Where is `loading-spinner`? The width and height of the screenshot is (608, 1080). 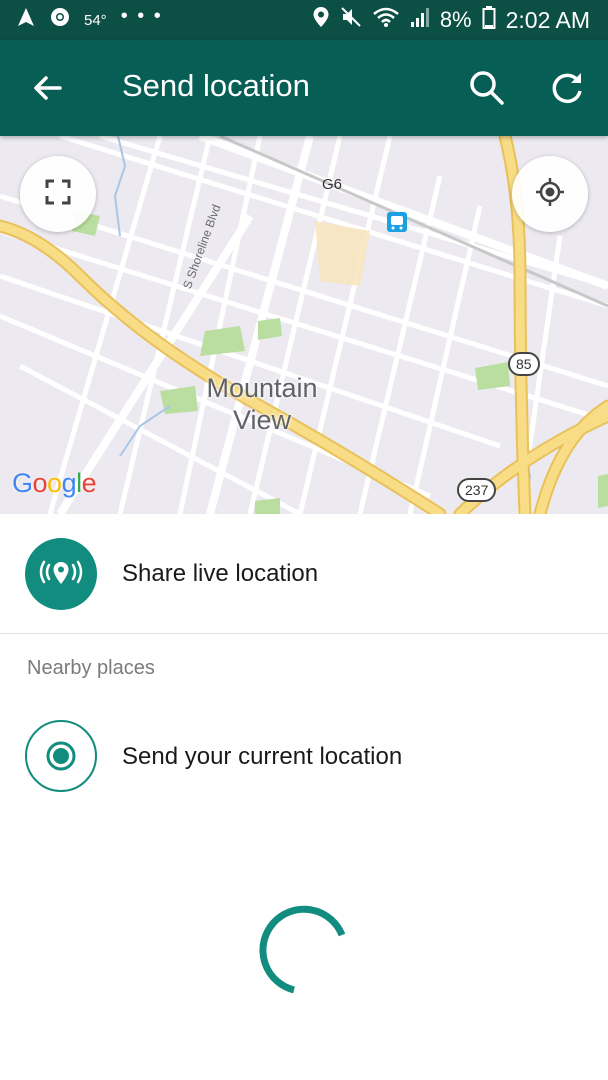 loading-spinner is located at coordinates (304, 948).